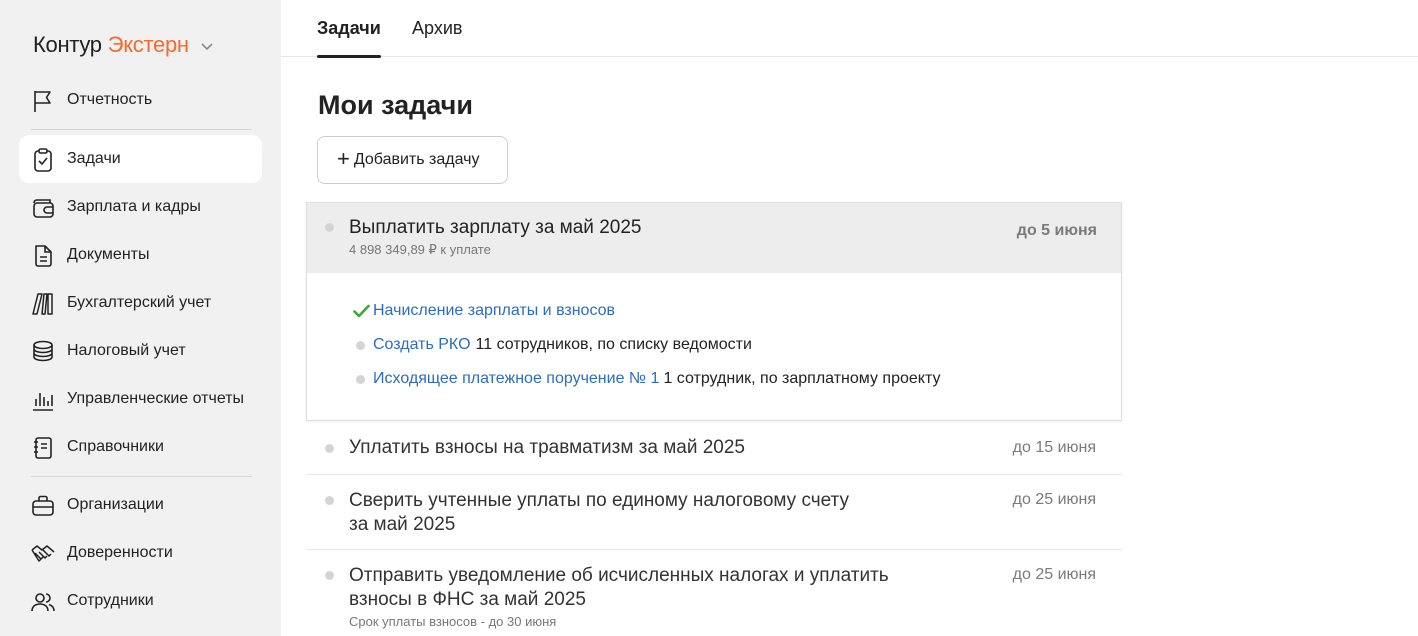  Describe the element at coordinates (802, 378) in the screenshot. I see `subtask-details: 1 сотрудник, по зарплатному проекту` at that location.